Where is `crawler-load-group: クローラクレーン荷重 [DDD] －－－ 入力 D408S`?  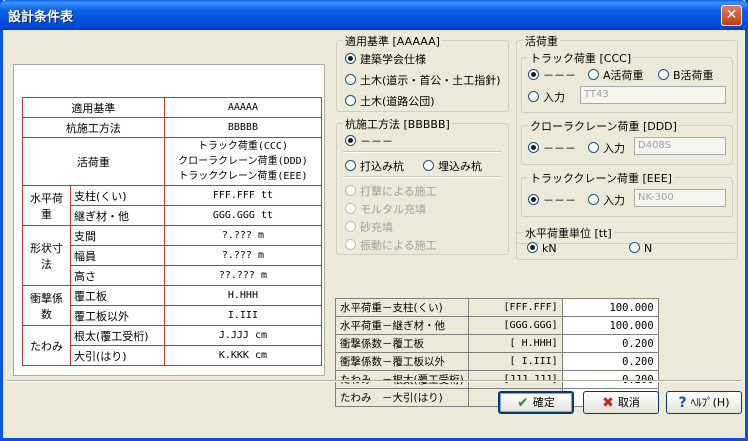 crawler-load-group: クローラクレーン荷重 [DDD] －－－ 入力 D408S is located at coordinates (627, 141).